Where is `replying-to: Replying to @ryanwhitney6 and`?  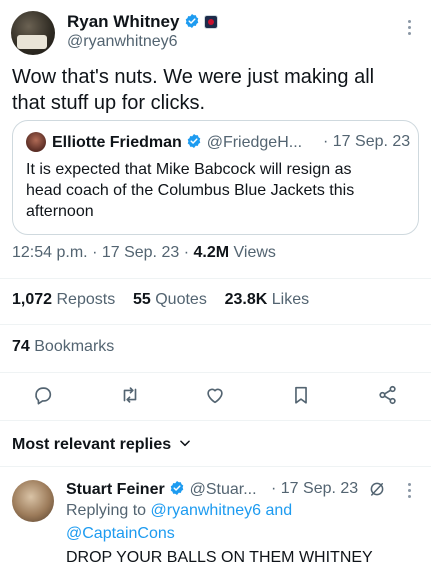
replying-to: Replying to @ryanwhitney6 and is located at coordinates (179, 510).